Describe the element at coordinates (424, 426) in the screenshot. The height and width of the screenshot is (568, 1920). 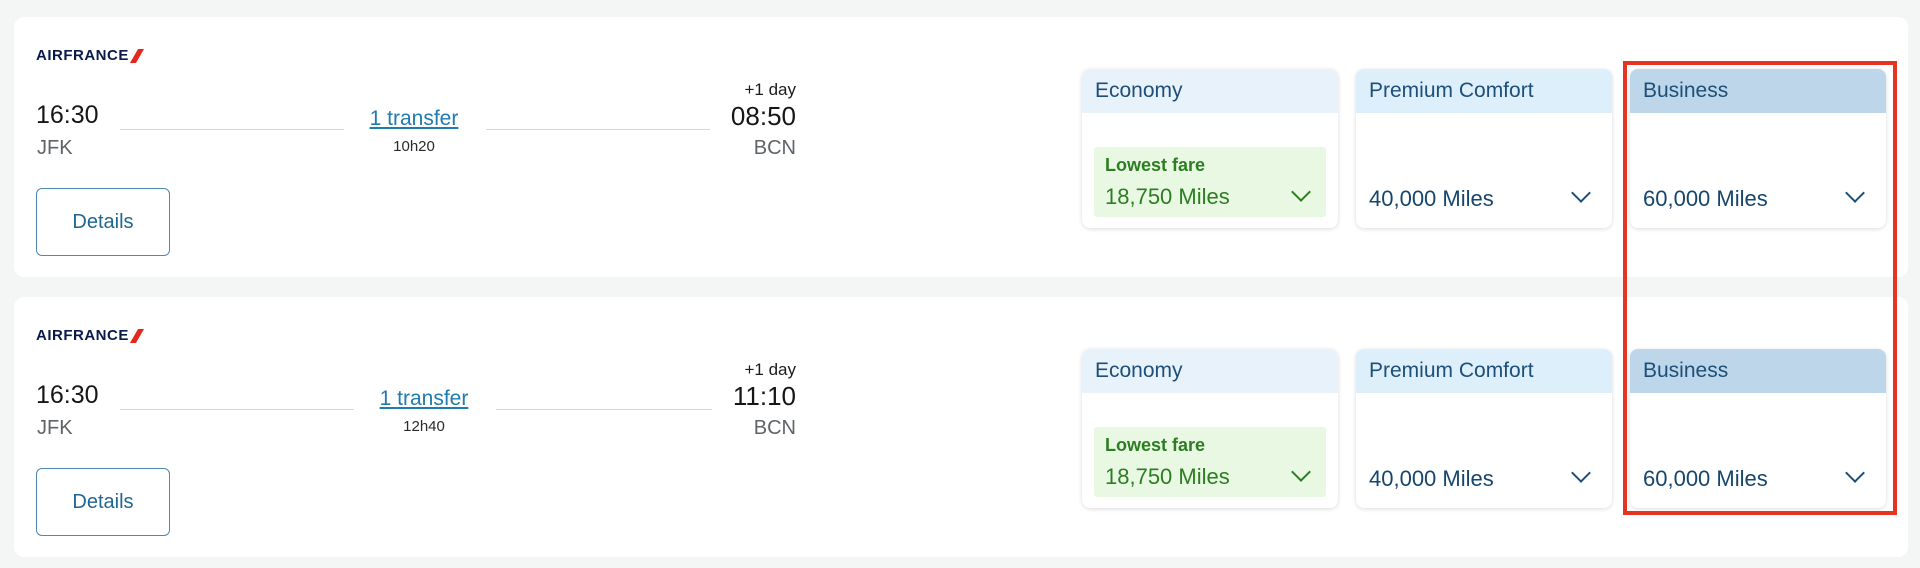
I see `flight-duration: 12h40` at that location.